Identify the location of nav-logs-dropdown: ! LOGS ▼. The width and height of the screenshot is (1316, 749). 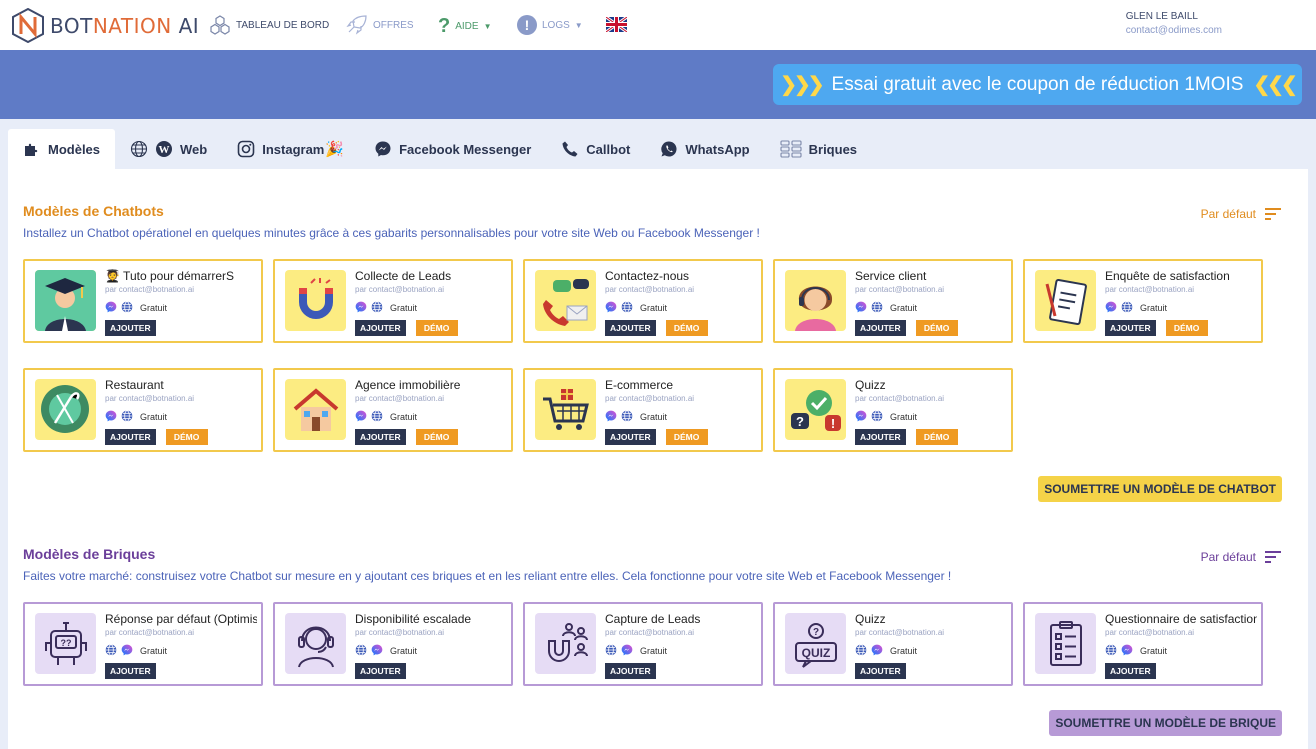
(550, 25).